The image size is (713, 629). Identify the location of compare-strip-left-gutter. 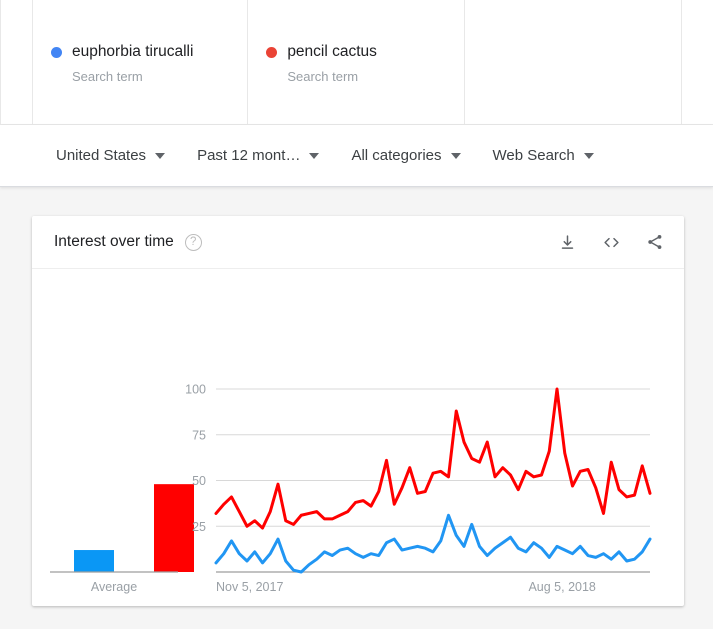
(16, 62).